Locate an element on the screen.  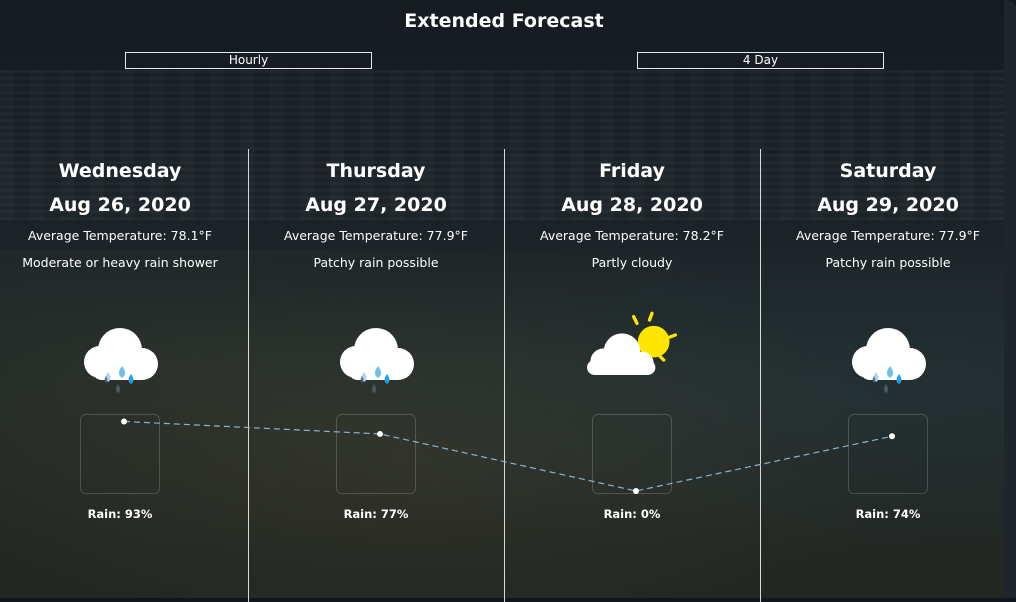
day-date: Aug 27, 2020 is located at coordinates (376, 205).